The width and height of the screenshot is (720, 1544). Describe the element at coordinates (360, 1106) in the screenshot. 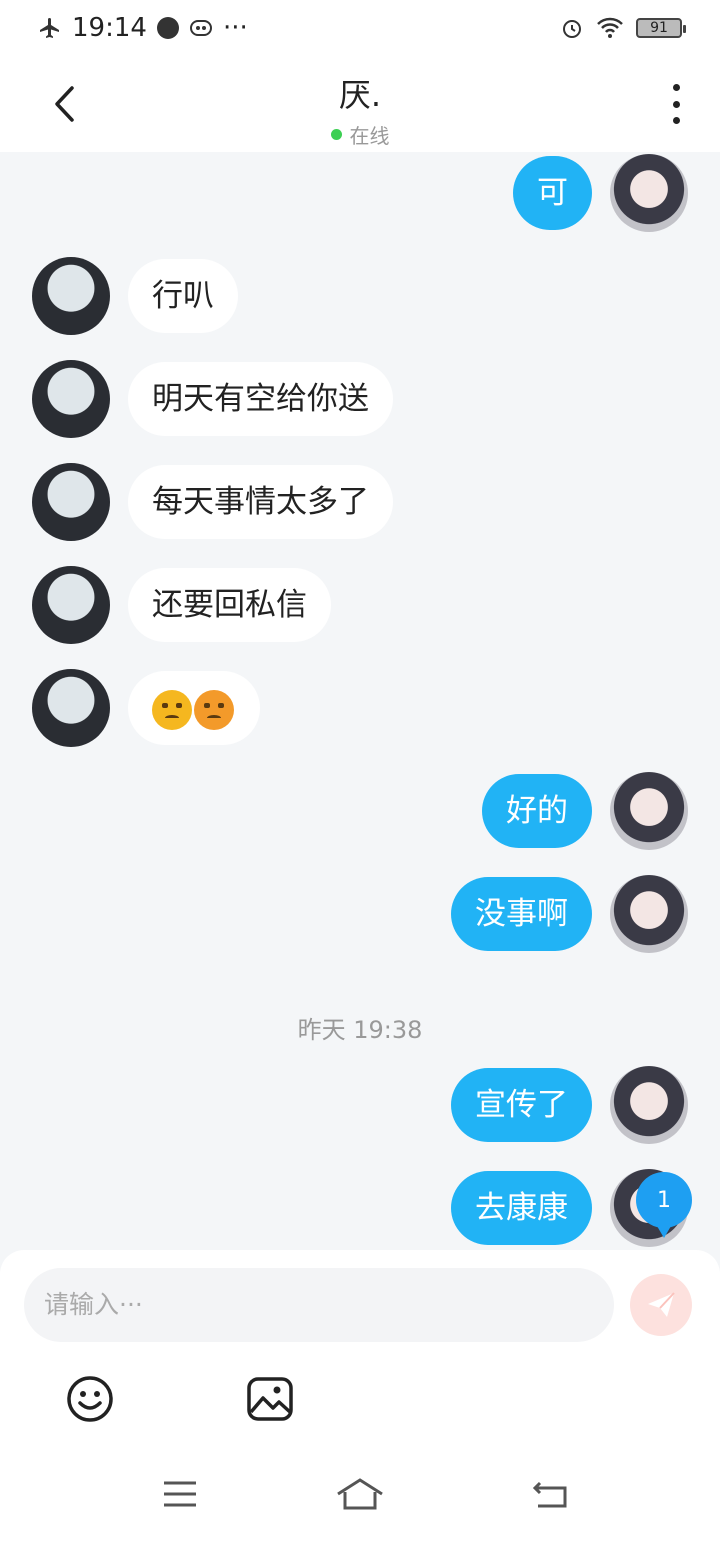

I see `message-row: 宣传了` at that location.